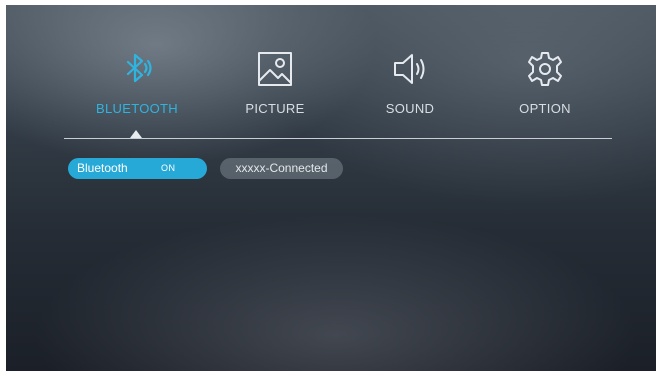 Image resolution: width=663 pixels, height=376 pixels. I want to click on menu-item-bluetooth: BLUETOOTH, so click(137, 89).